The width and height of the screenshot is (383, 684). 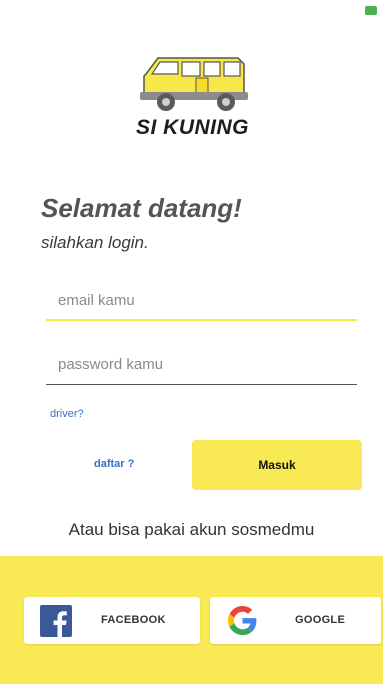 I want to click on email-input, so click(x=201, y=300).